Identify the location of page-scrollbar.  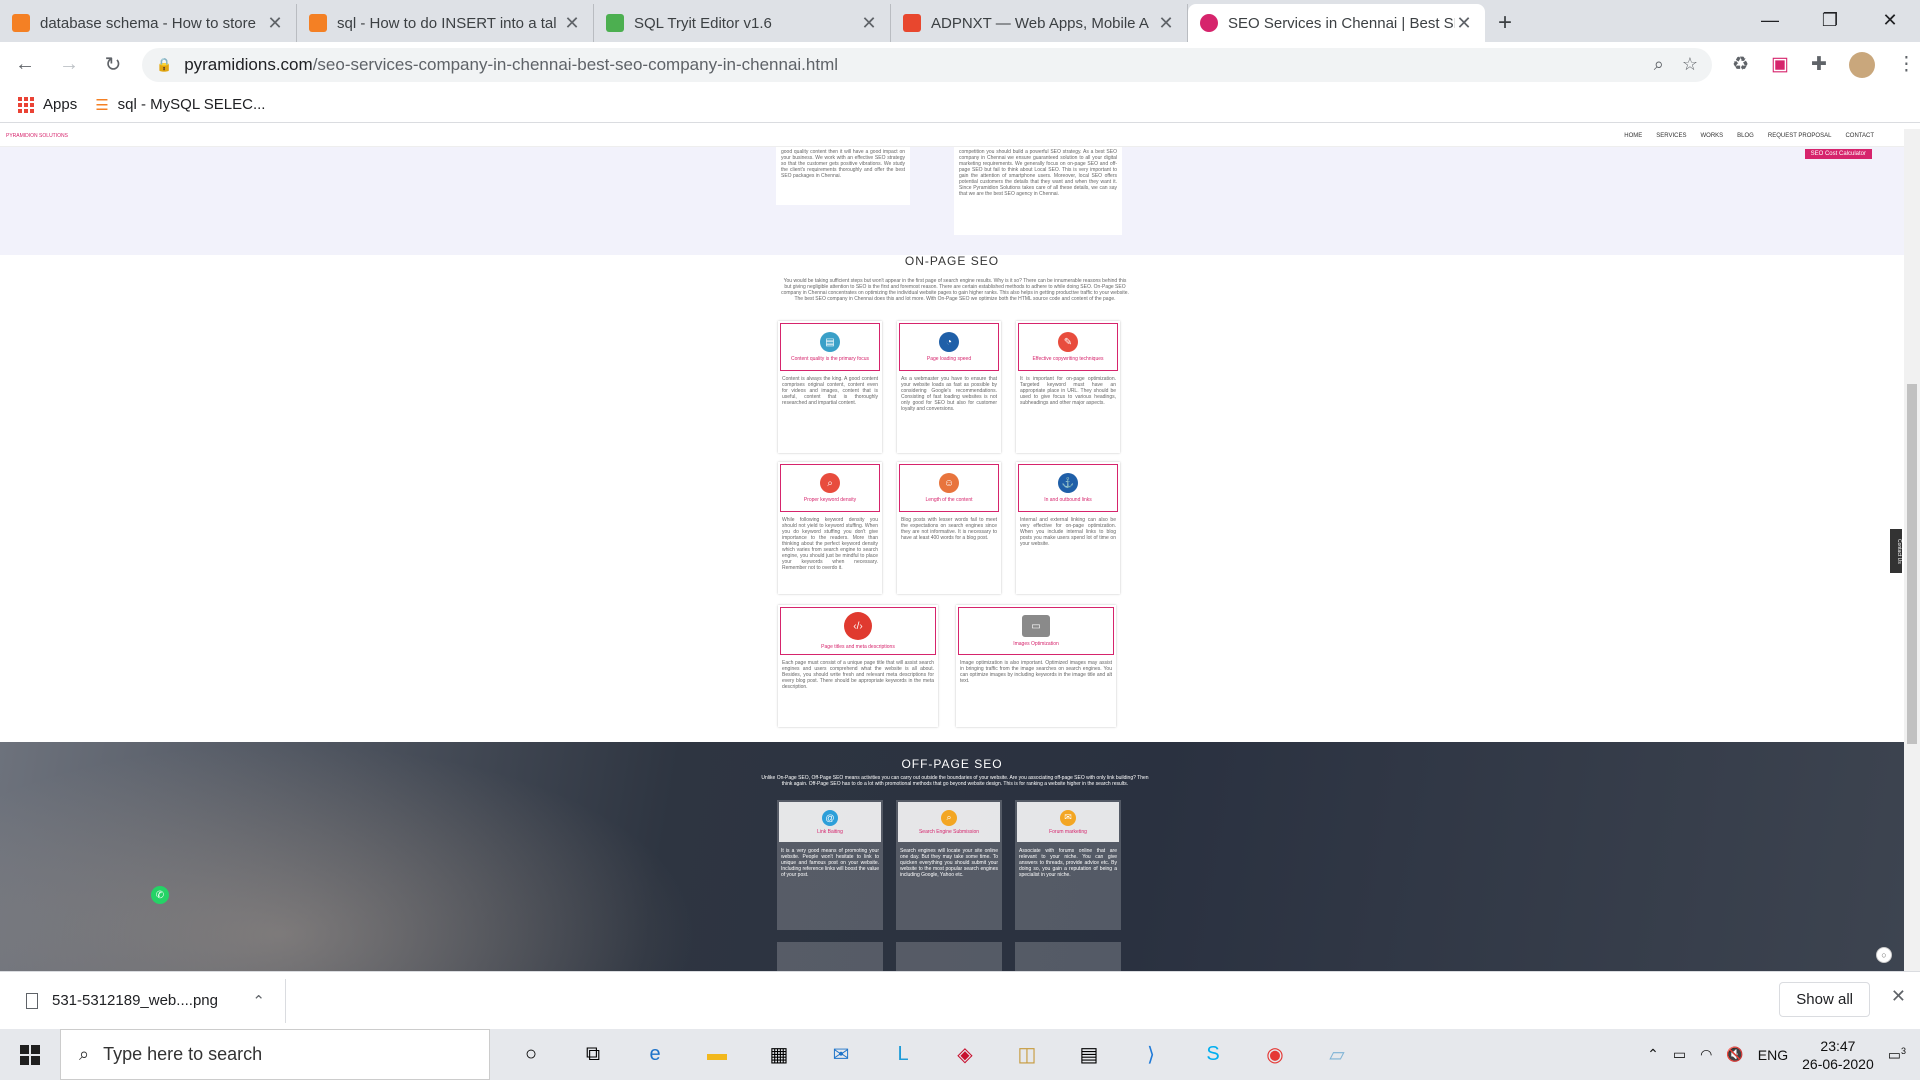
(1912, 550).